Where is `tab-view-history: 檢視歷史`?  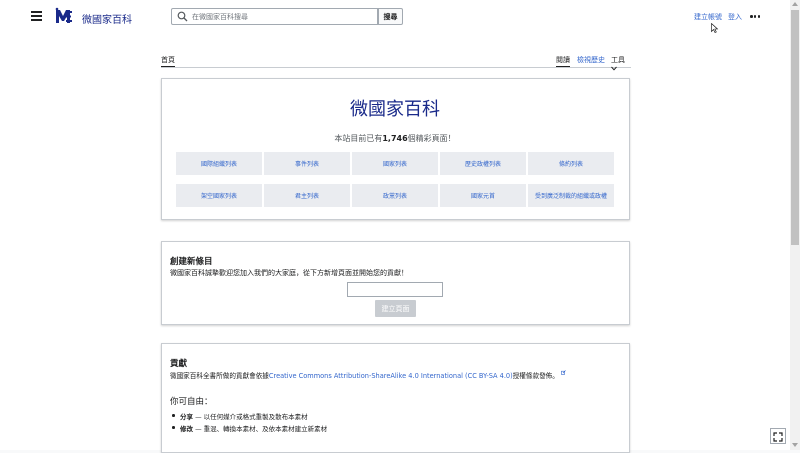
tab-view-history: 檢視歷史 is located at coordinates (591, 61).